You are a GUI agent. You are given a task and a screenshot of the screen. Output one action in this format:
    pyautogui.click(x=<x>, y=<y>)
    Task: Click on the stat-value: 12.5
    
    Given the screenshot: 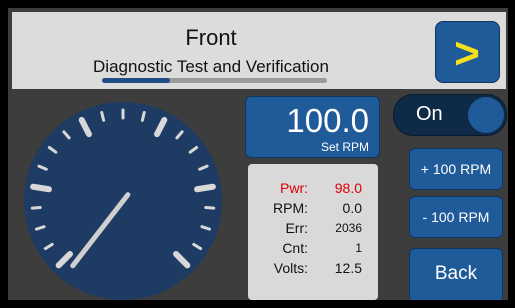 What is the action you would take?
    pyautogui.click(x=348, y=268)
    